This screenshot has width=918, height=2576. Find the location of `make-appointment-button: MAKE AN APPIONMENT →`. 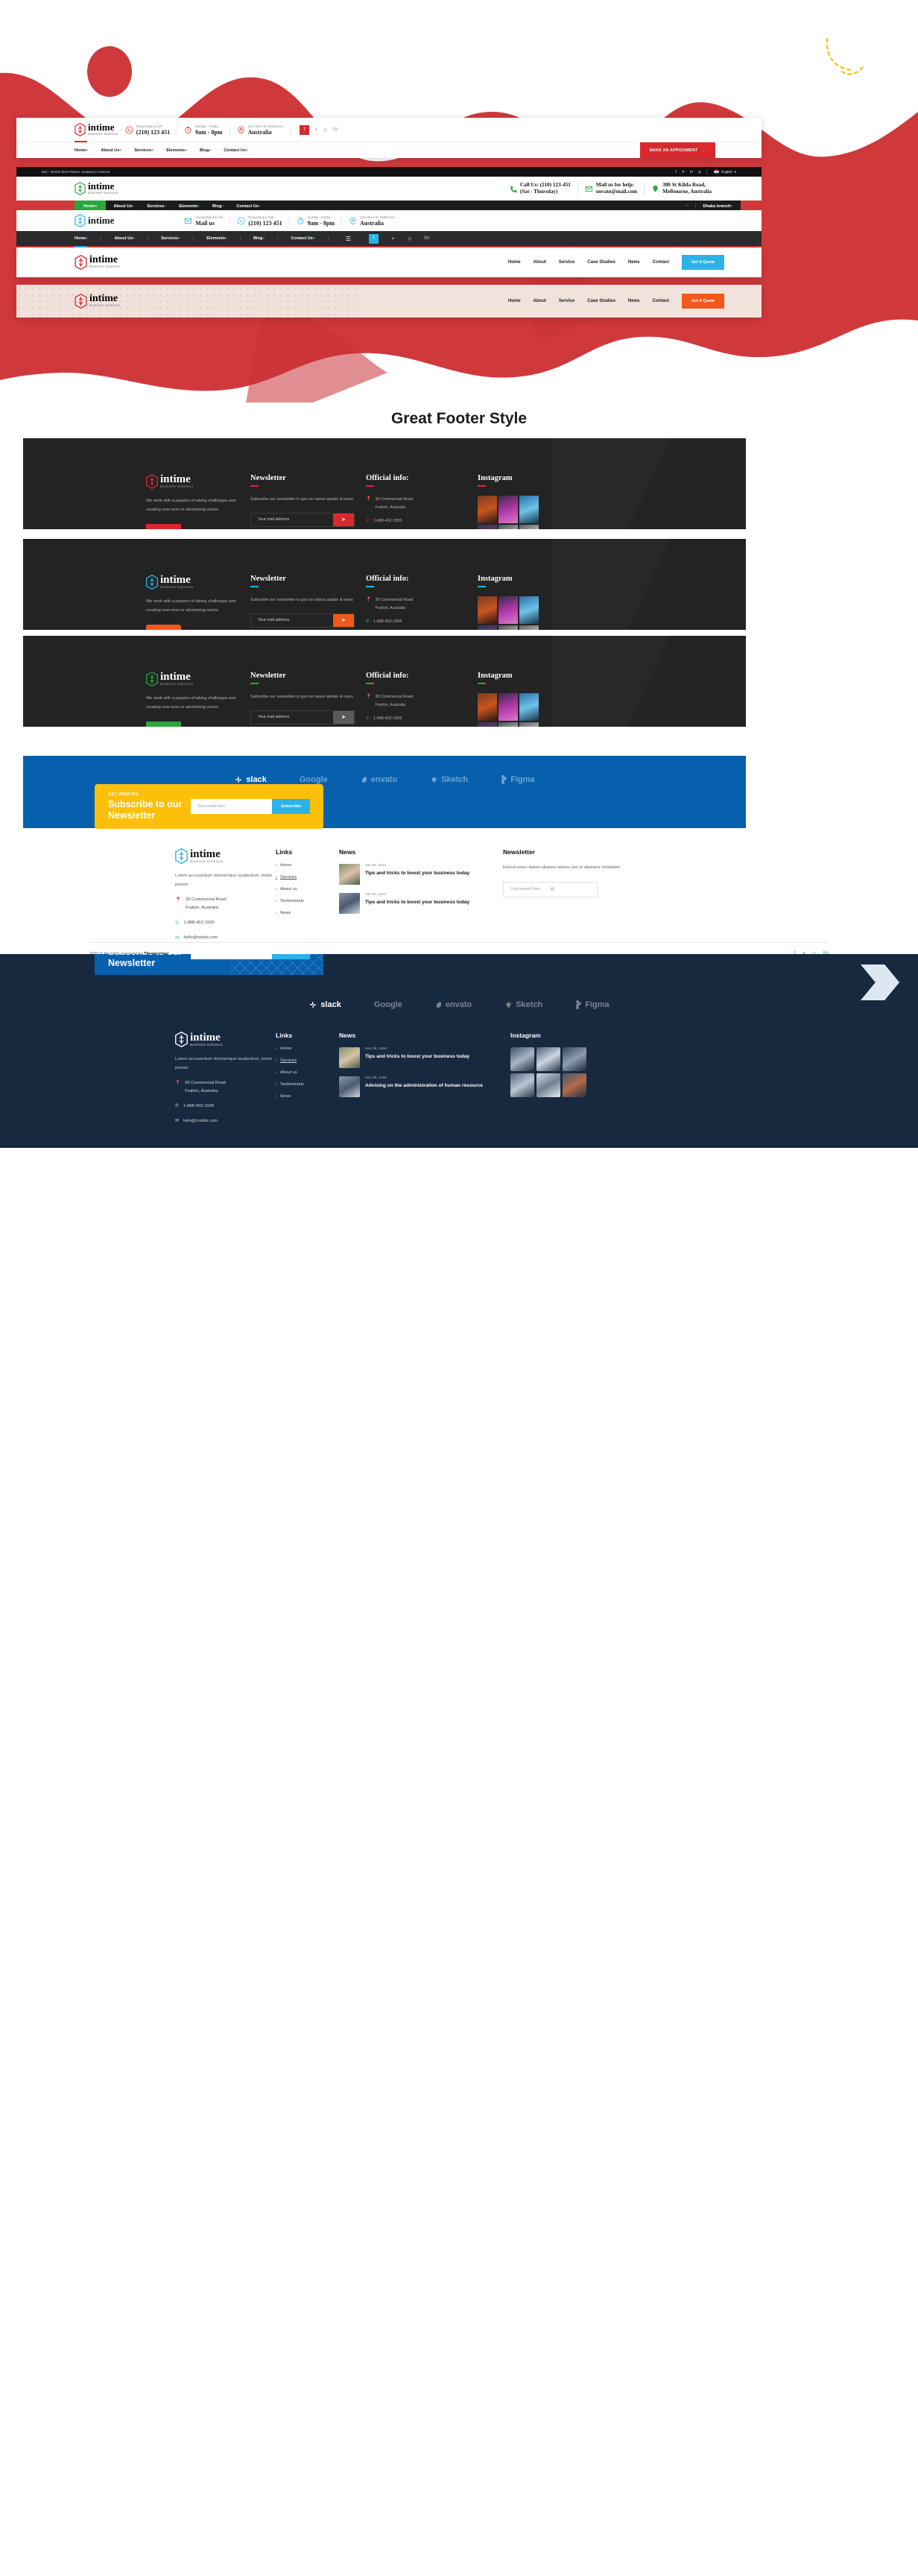

make-appointment-button: MAKE AN APPIONMENT → is located at coordinates (677, 150).